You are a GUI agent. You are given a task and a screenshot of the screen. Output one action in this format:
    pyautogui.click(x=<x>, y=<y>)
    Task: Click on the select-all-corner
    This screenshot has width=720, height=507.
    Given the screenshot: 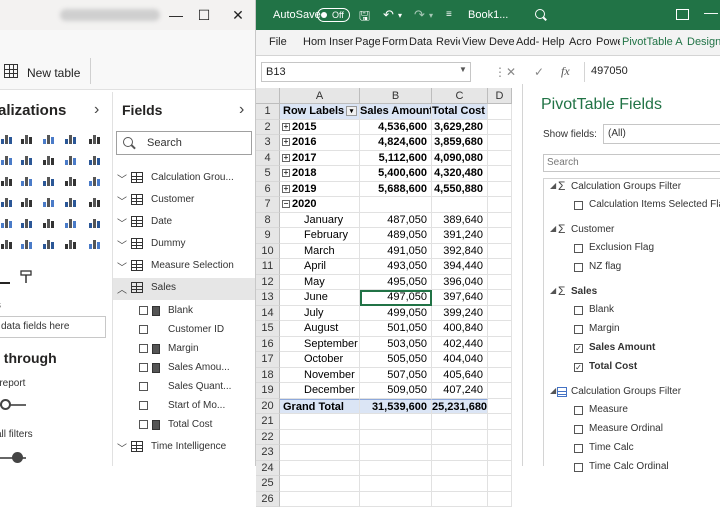 What is the action you would take?
    pyautogui.click(x=268, y=96)
    